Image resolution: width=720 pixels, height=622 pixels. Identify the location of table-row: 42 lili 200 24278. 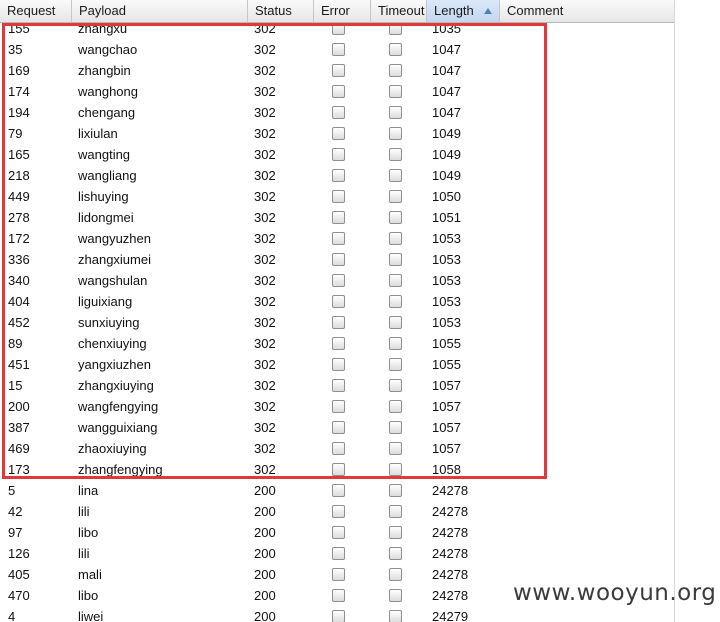
(337, 511).